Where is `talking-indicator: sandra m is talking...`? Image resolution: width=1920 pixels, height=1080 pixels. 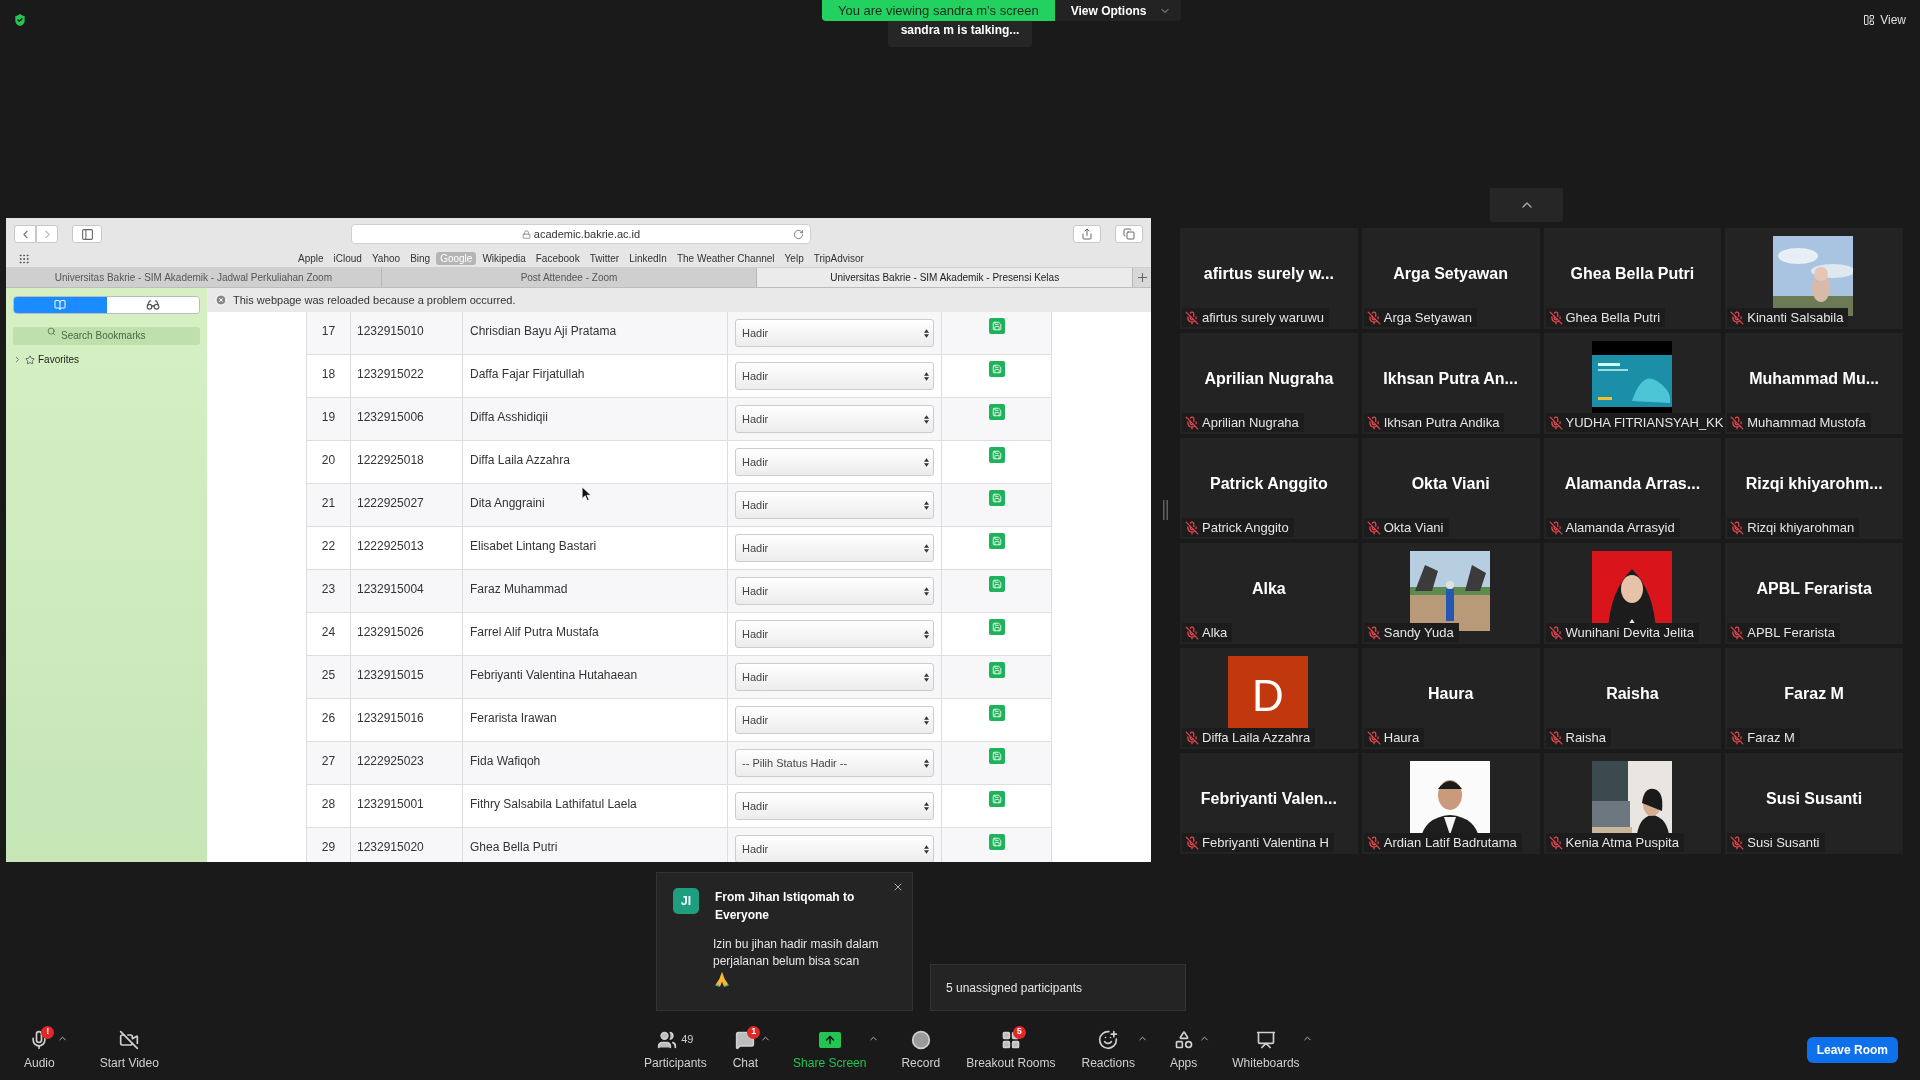 talking-indicator: sandra m is talking... is located at coordinates (960, 34).